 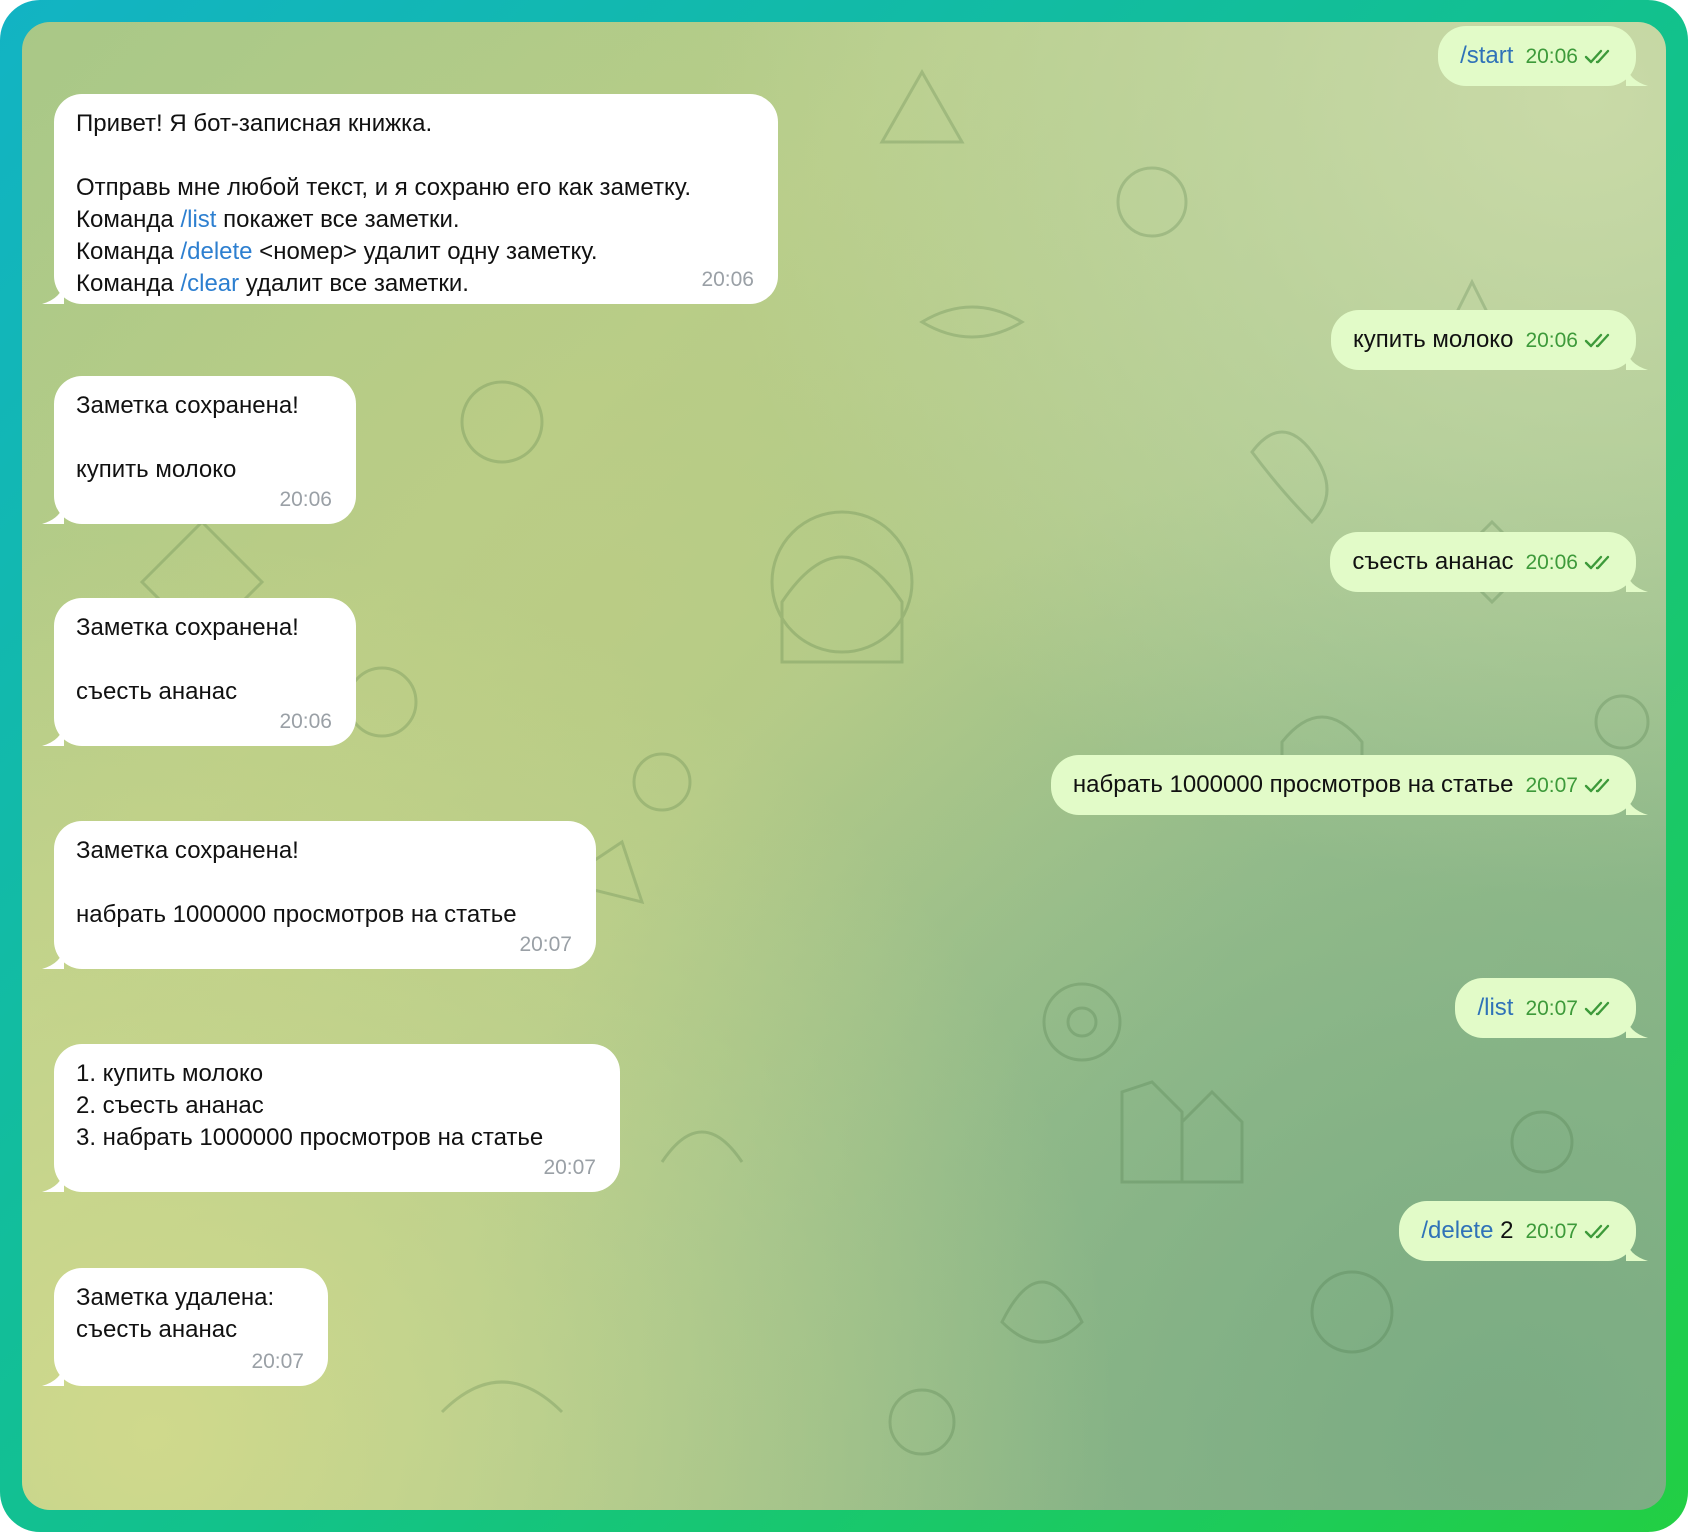 I want to click on message-line: /start 20:06, so click(x=1537, y=55).